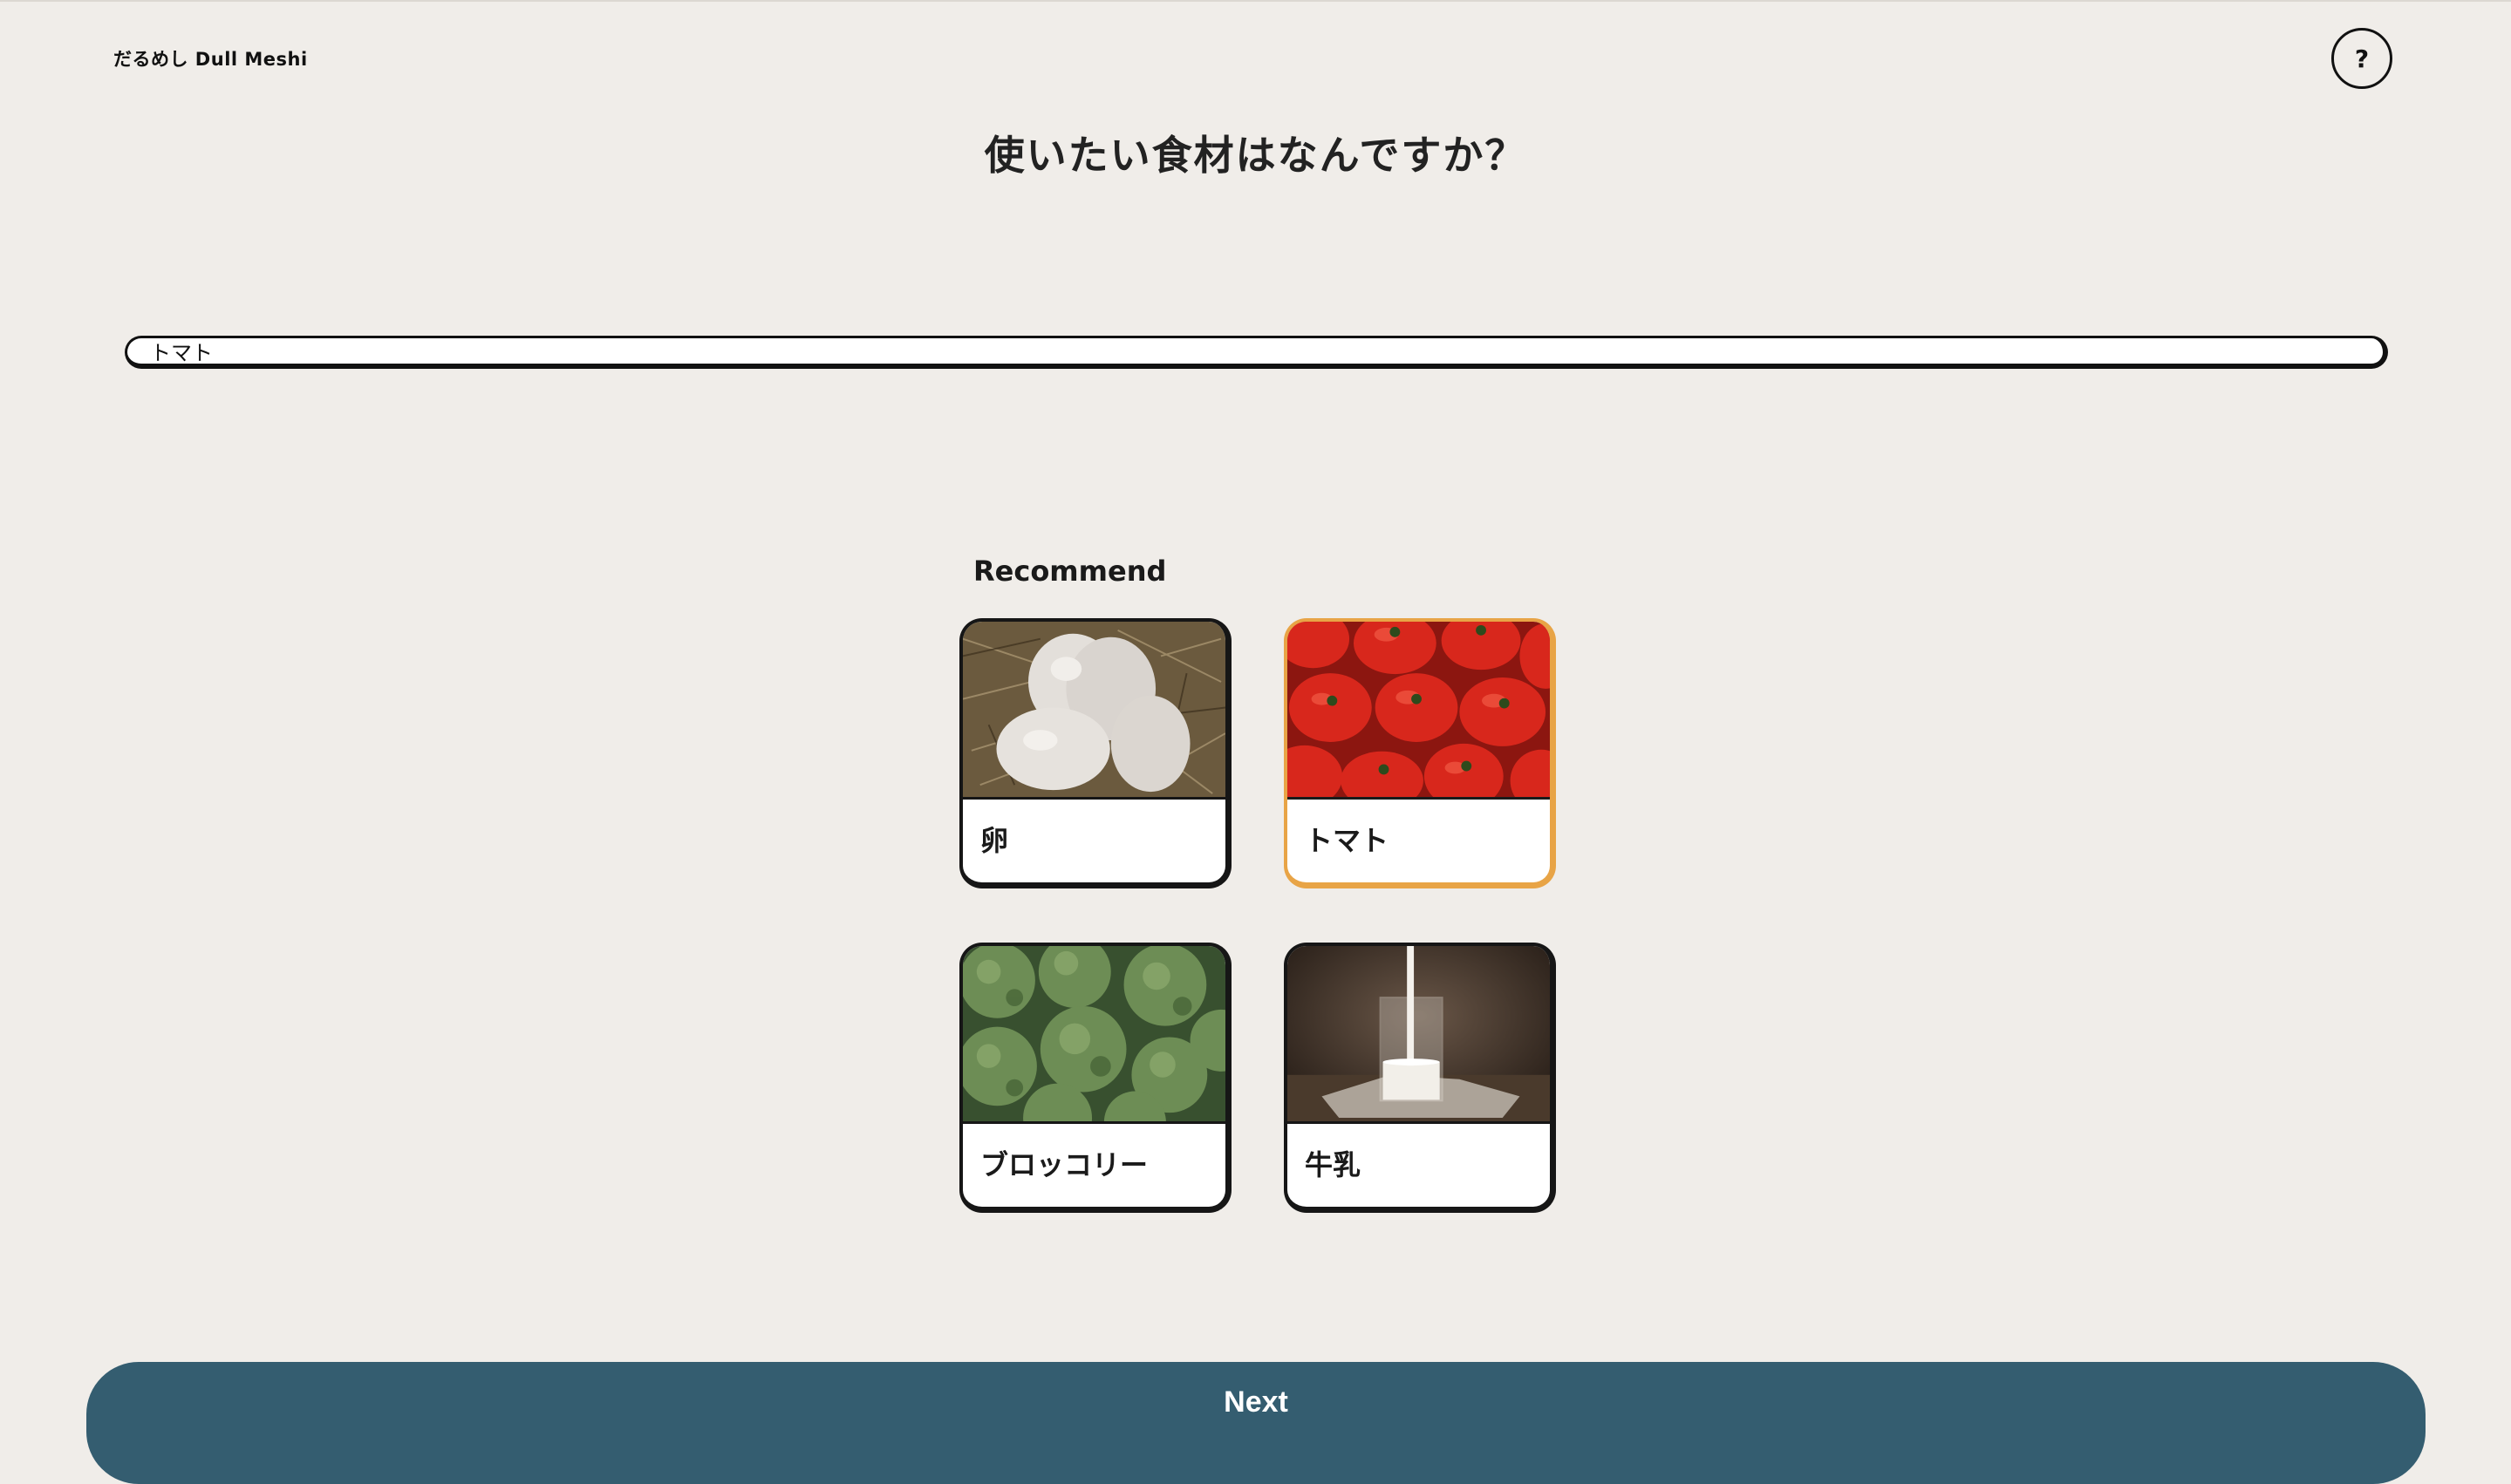 The image size is (2511, 1484). Describe the element at coordinates (1070, 571) in the screenshot. I see `recommend-heading: Recommend` at that location.